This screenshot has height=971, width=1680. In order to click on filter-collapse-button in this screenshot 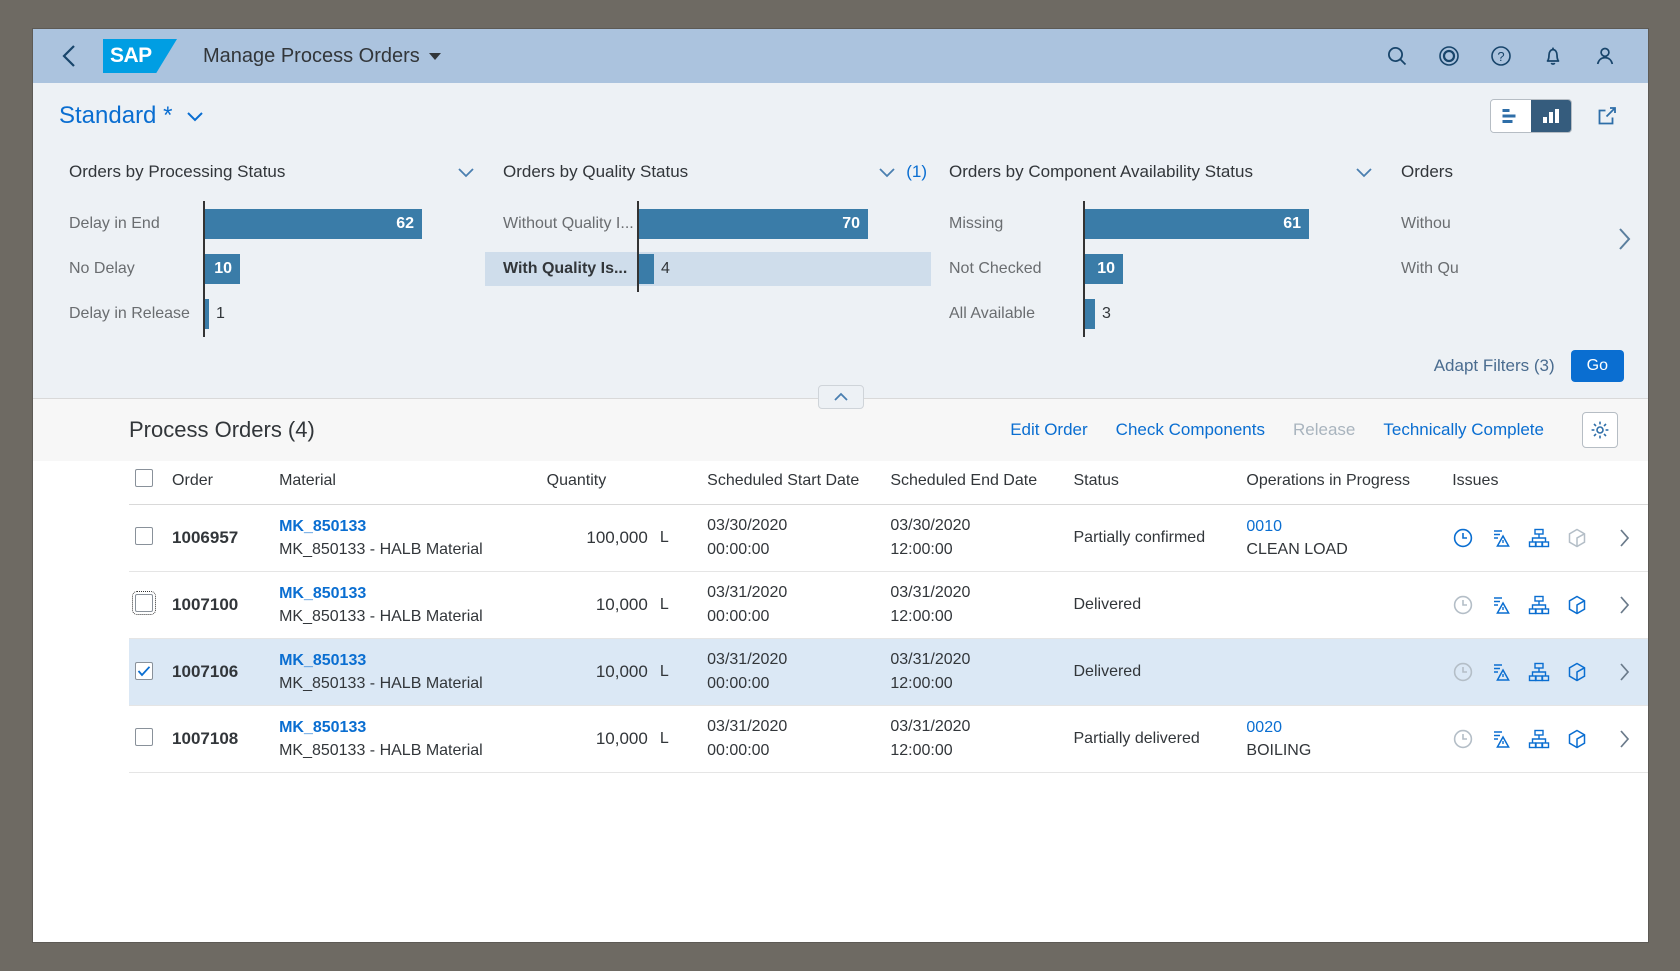, I will do `click(840, 397)`.